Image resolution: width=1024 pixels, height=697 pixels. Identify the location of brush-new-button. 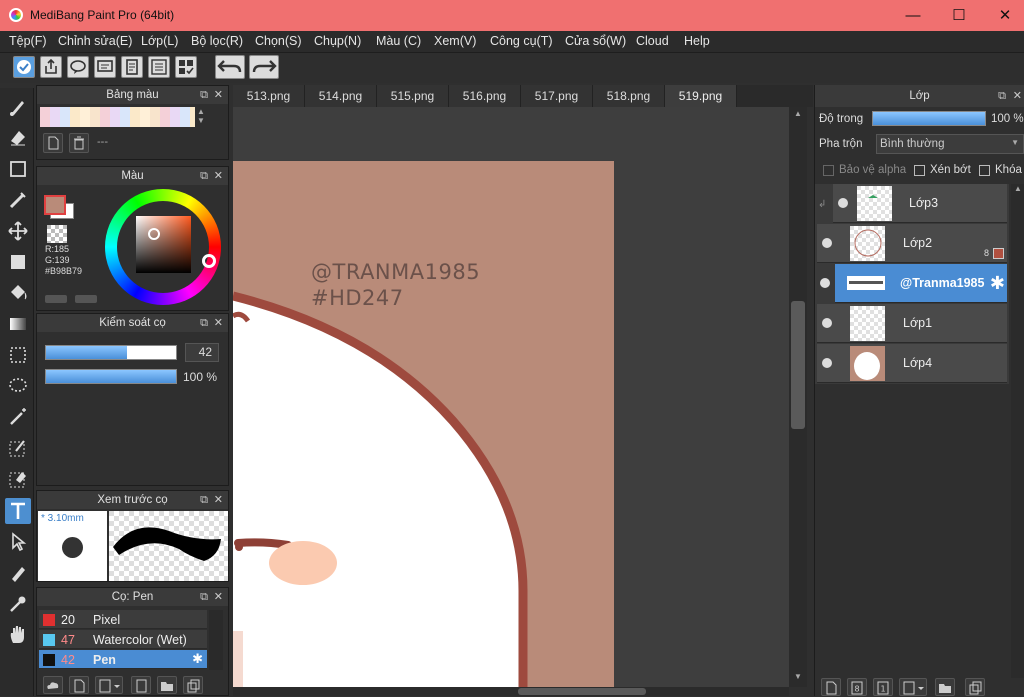
(79, 685).